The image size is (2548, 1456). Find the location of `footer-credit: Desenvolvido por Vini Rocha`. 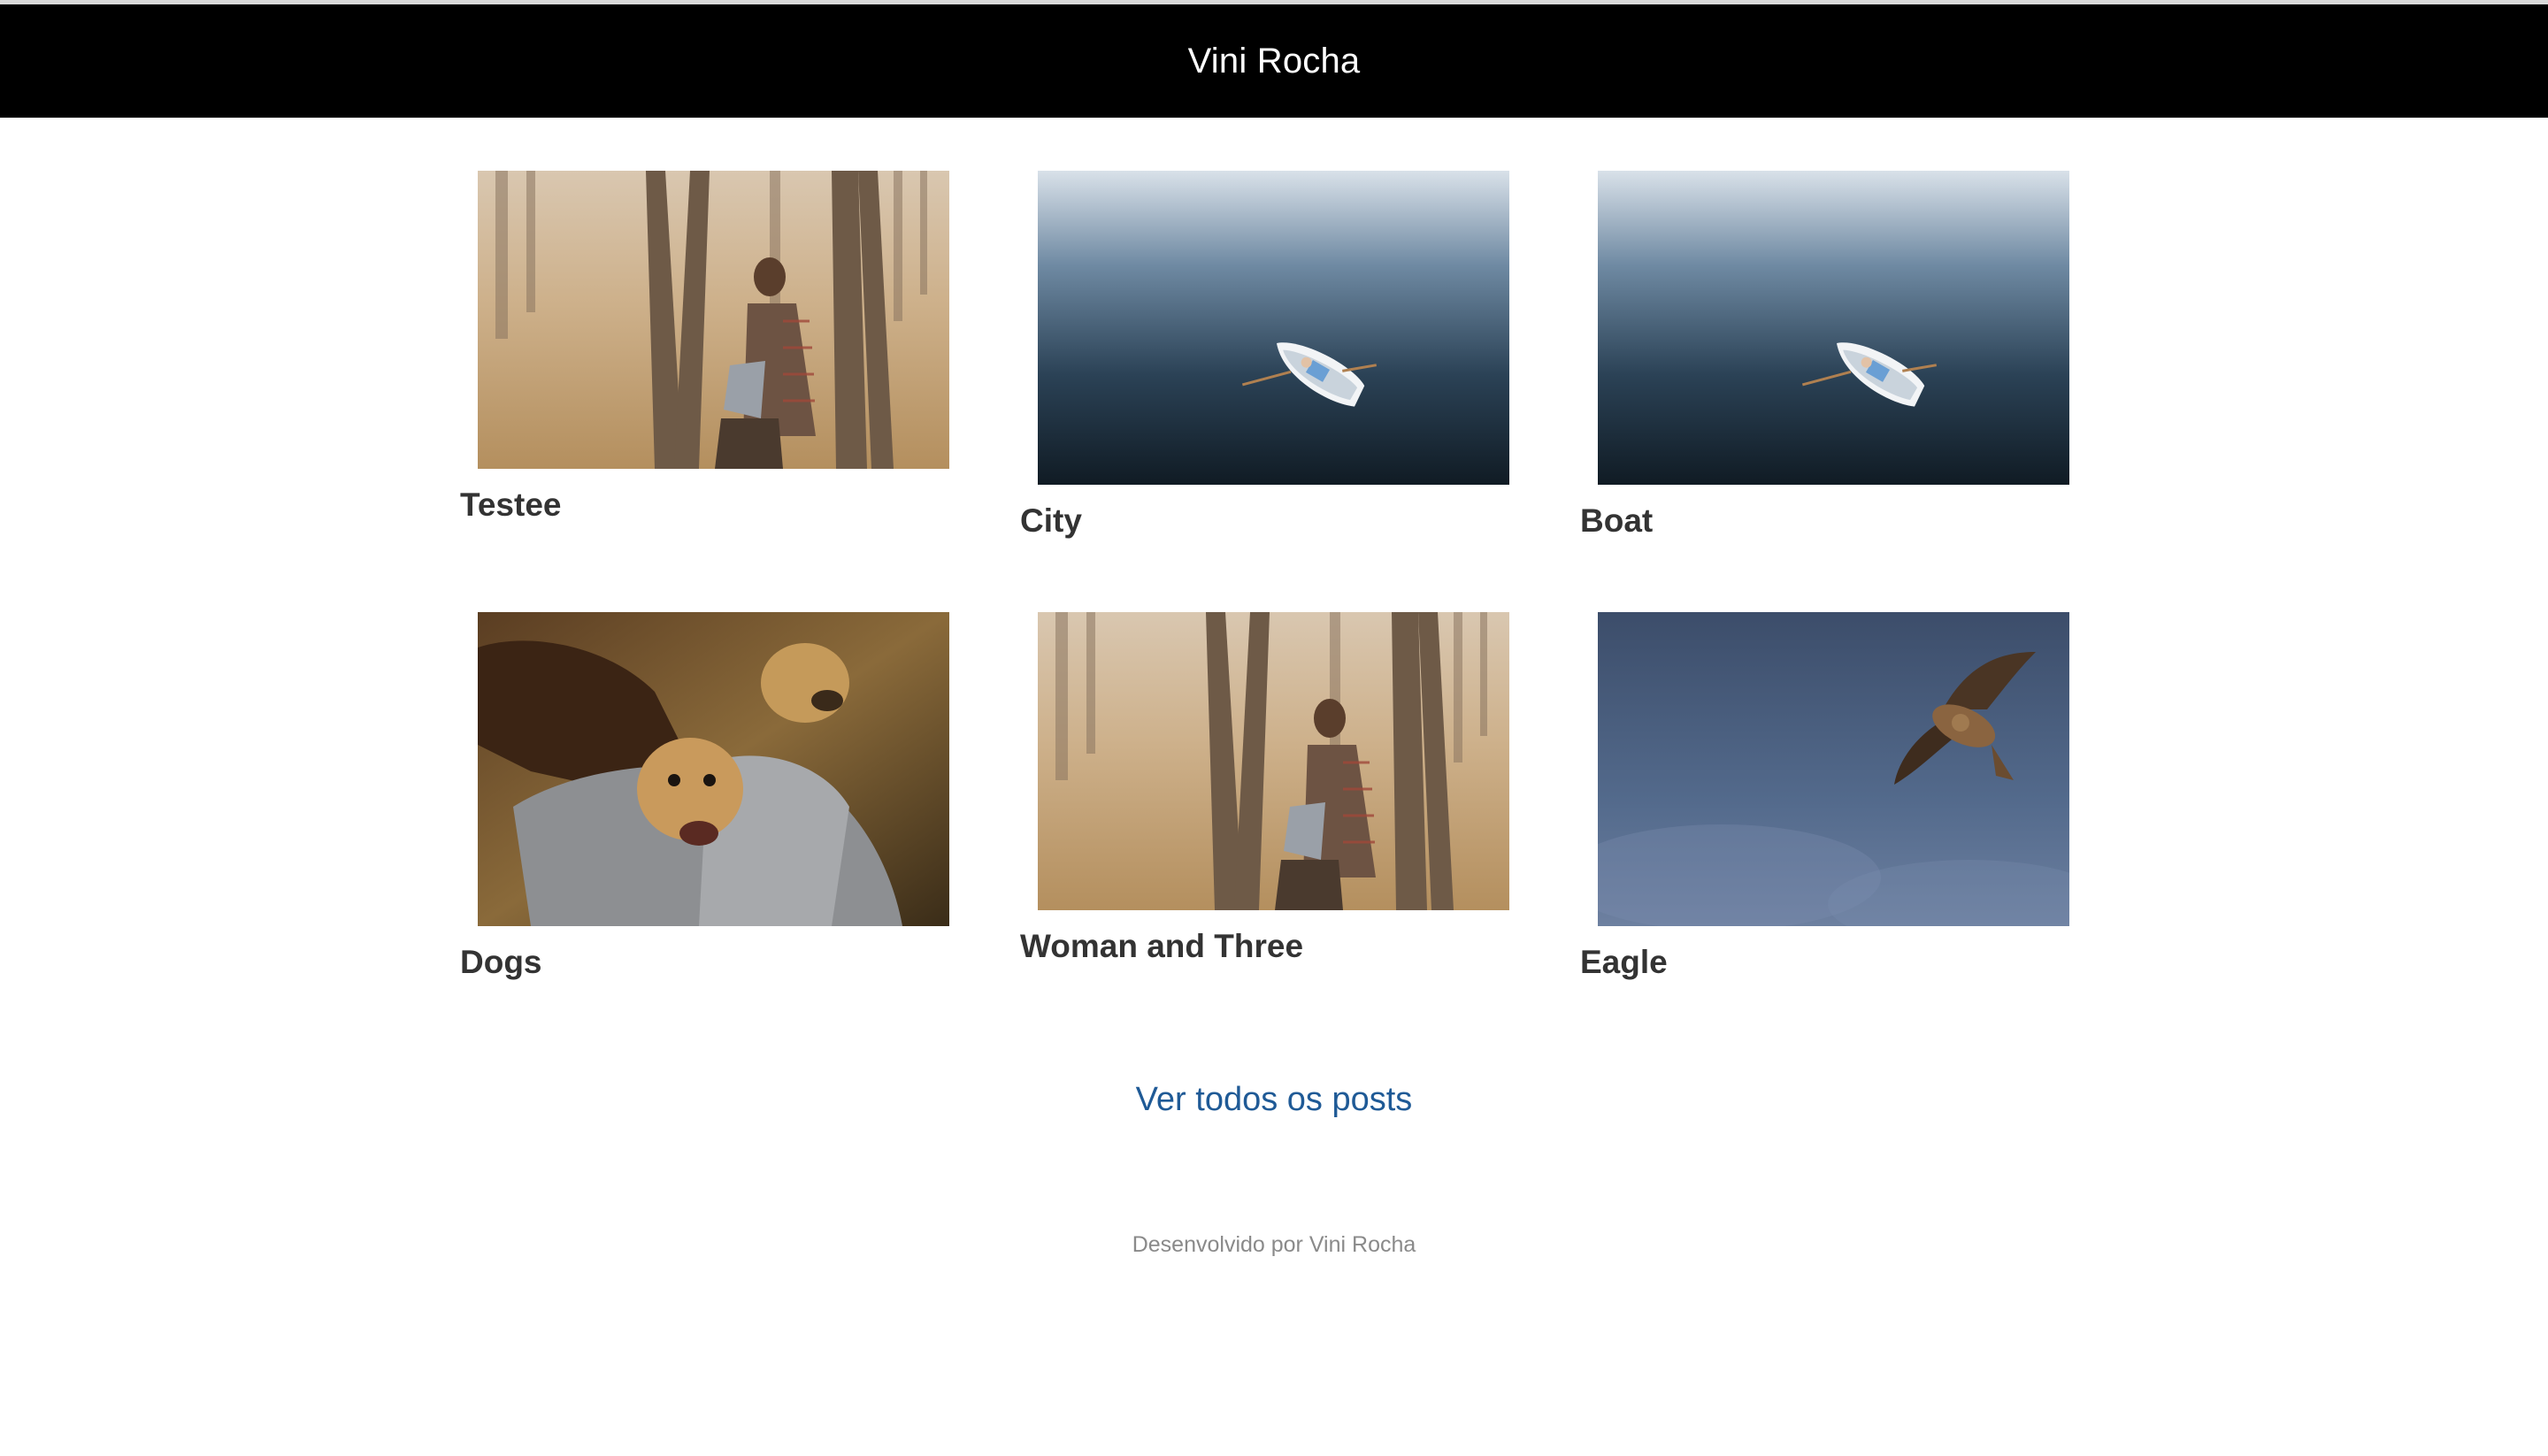

footer-credit: Desenvolvido por Vini Rocha is located at coordinates (1274, 1244).